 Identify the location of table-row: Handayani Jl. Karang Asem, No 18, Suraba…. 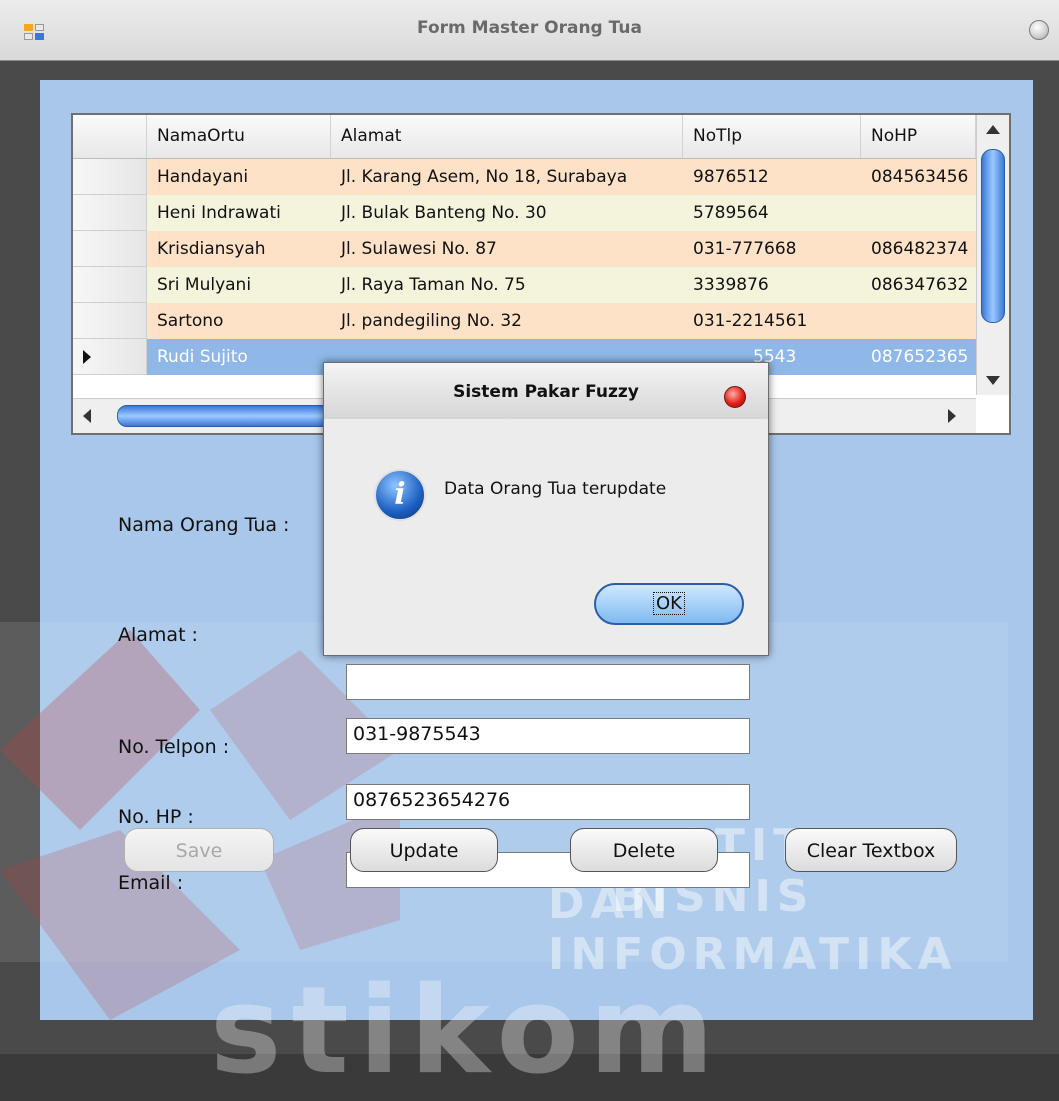
(541, 177).